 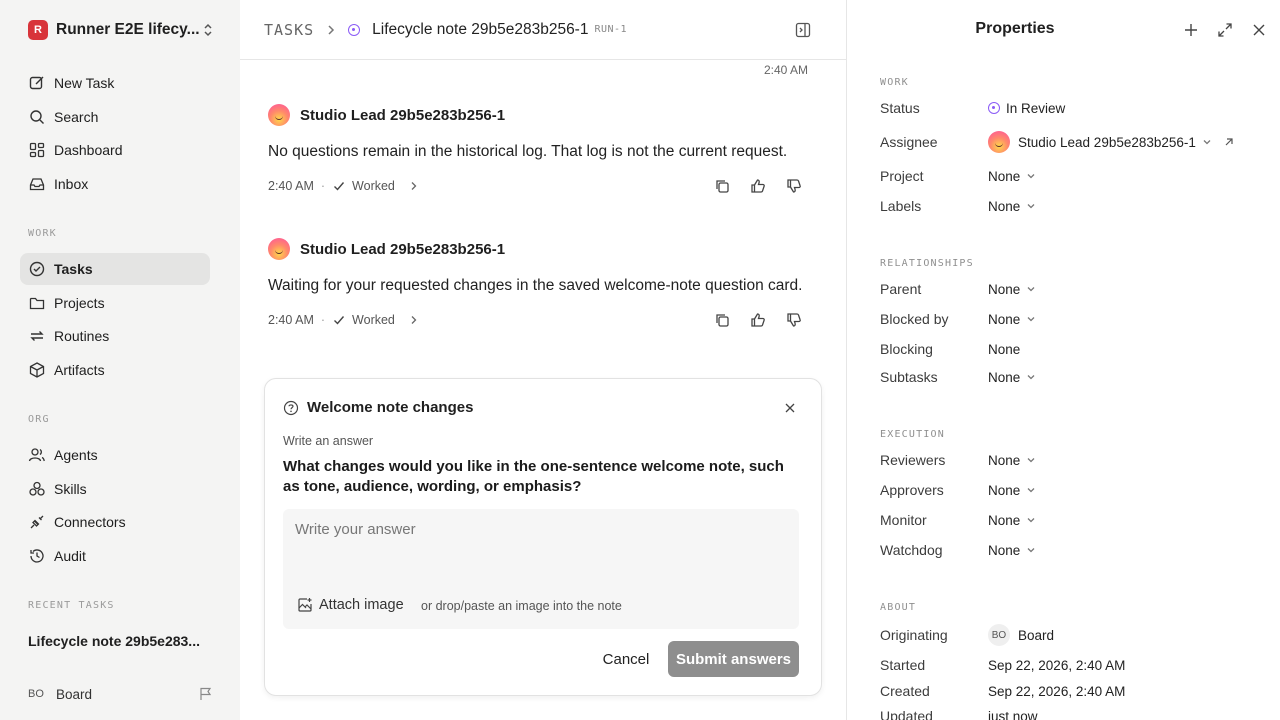 I want to click on submit-answers-button: Submit answers, so click(x=733, y=659).